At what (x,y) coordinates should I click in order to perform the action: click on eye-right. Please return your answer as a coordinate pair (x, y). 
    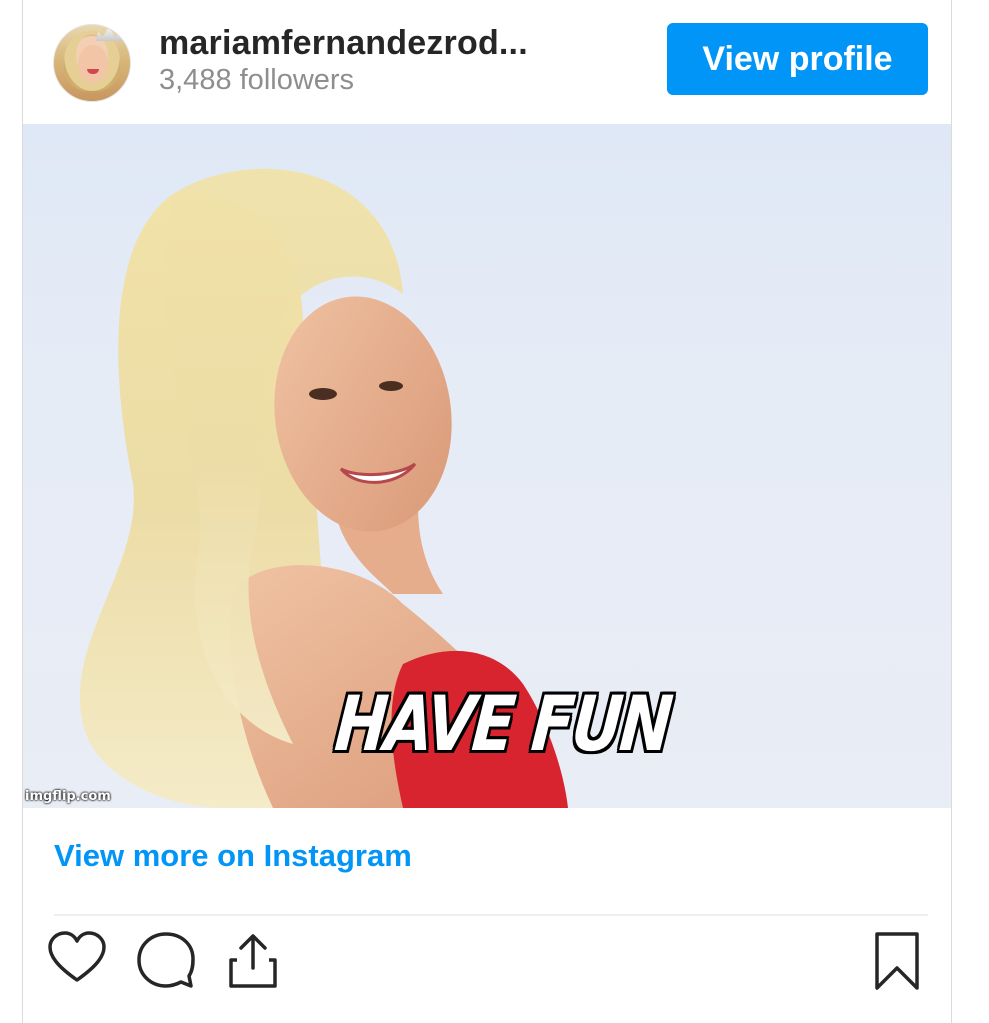
    Looking at the image, I should click on (391, 386).